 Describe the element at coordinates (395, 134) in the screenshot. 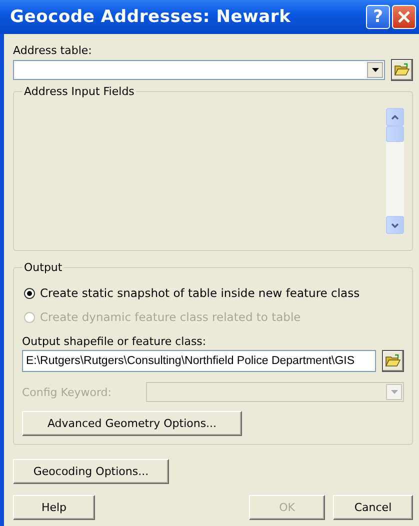

I see `scroll-thumb` at that location.